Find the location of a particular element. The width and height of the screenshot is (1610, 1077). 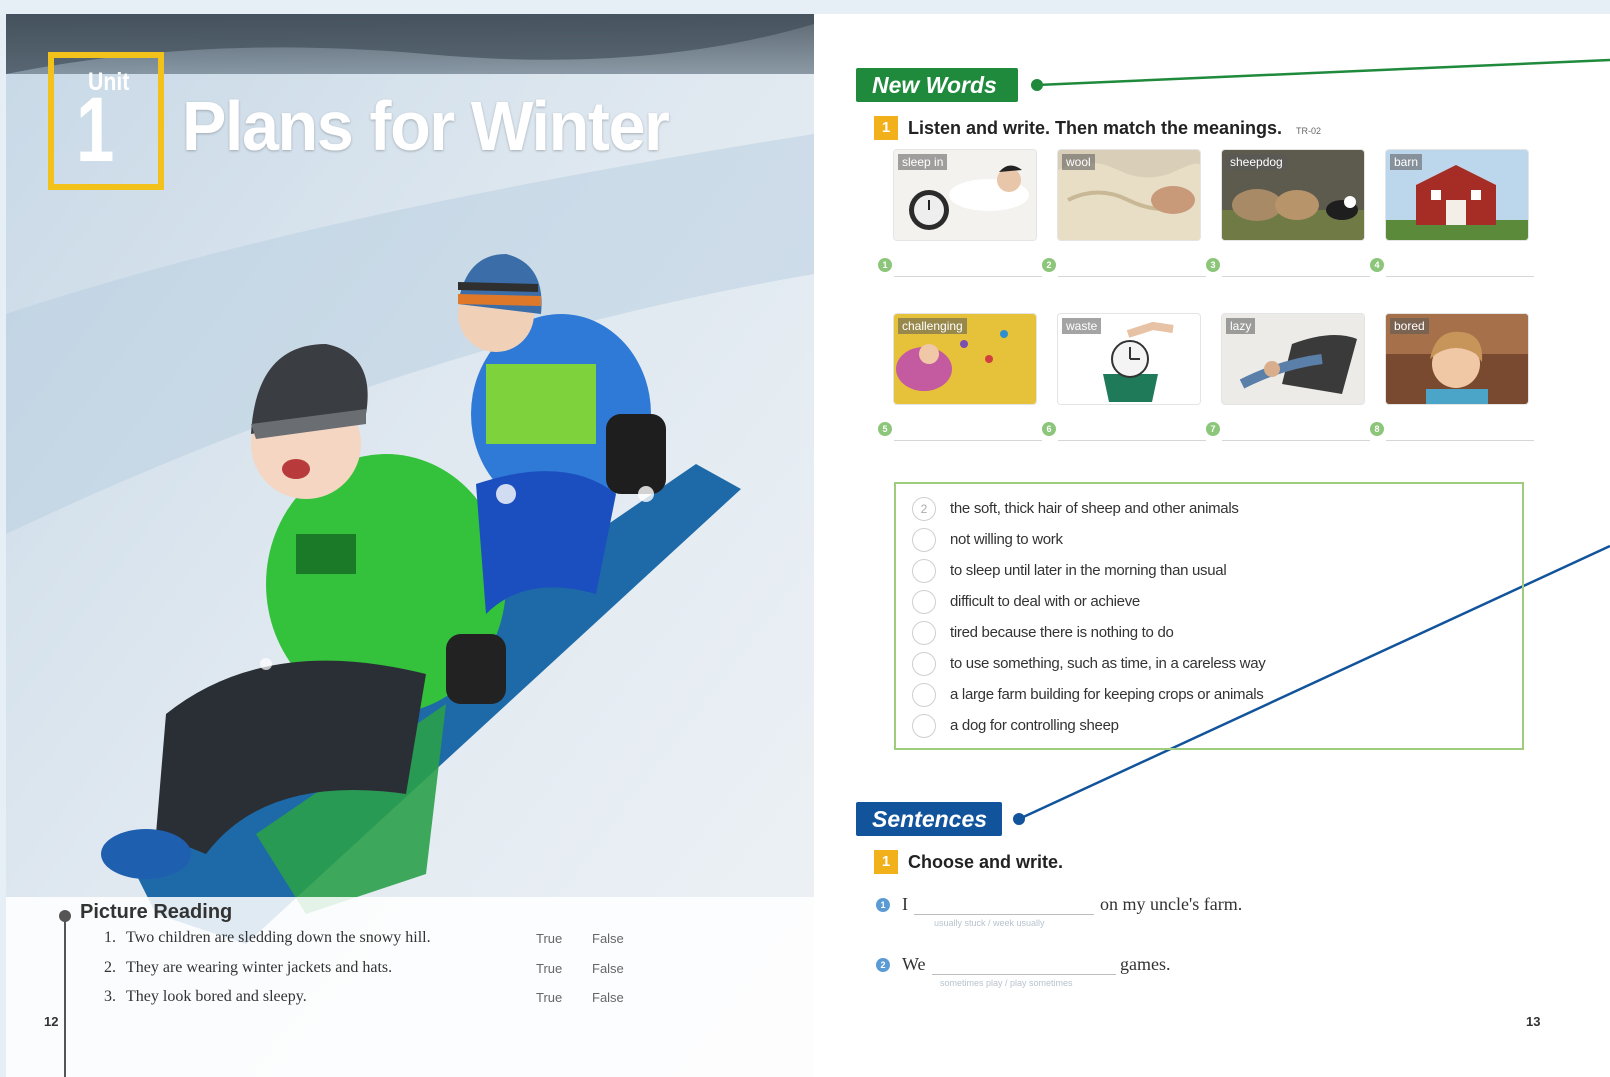

new-words-heading: New Words is located at coordinates (937, 85).